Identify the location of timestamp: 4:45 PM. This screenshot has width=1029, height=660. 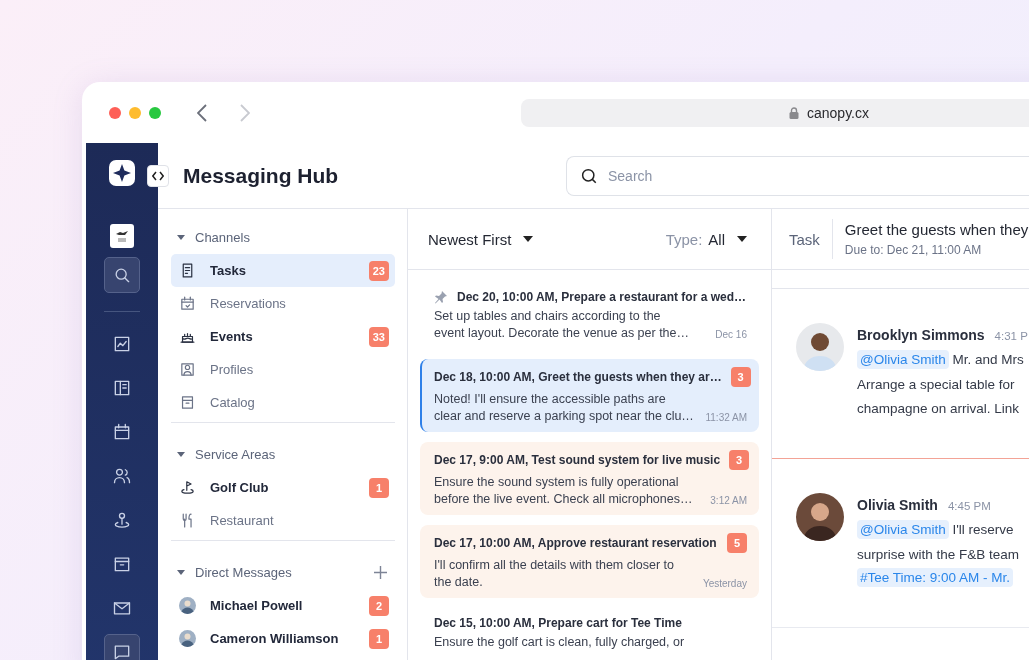
(969, 506).